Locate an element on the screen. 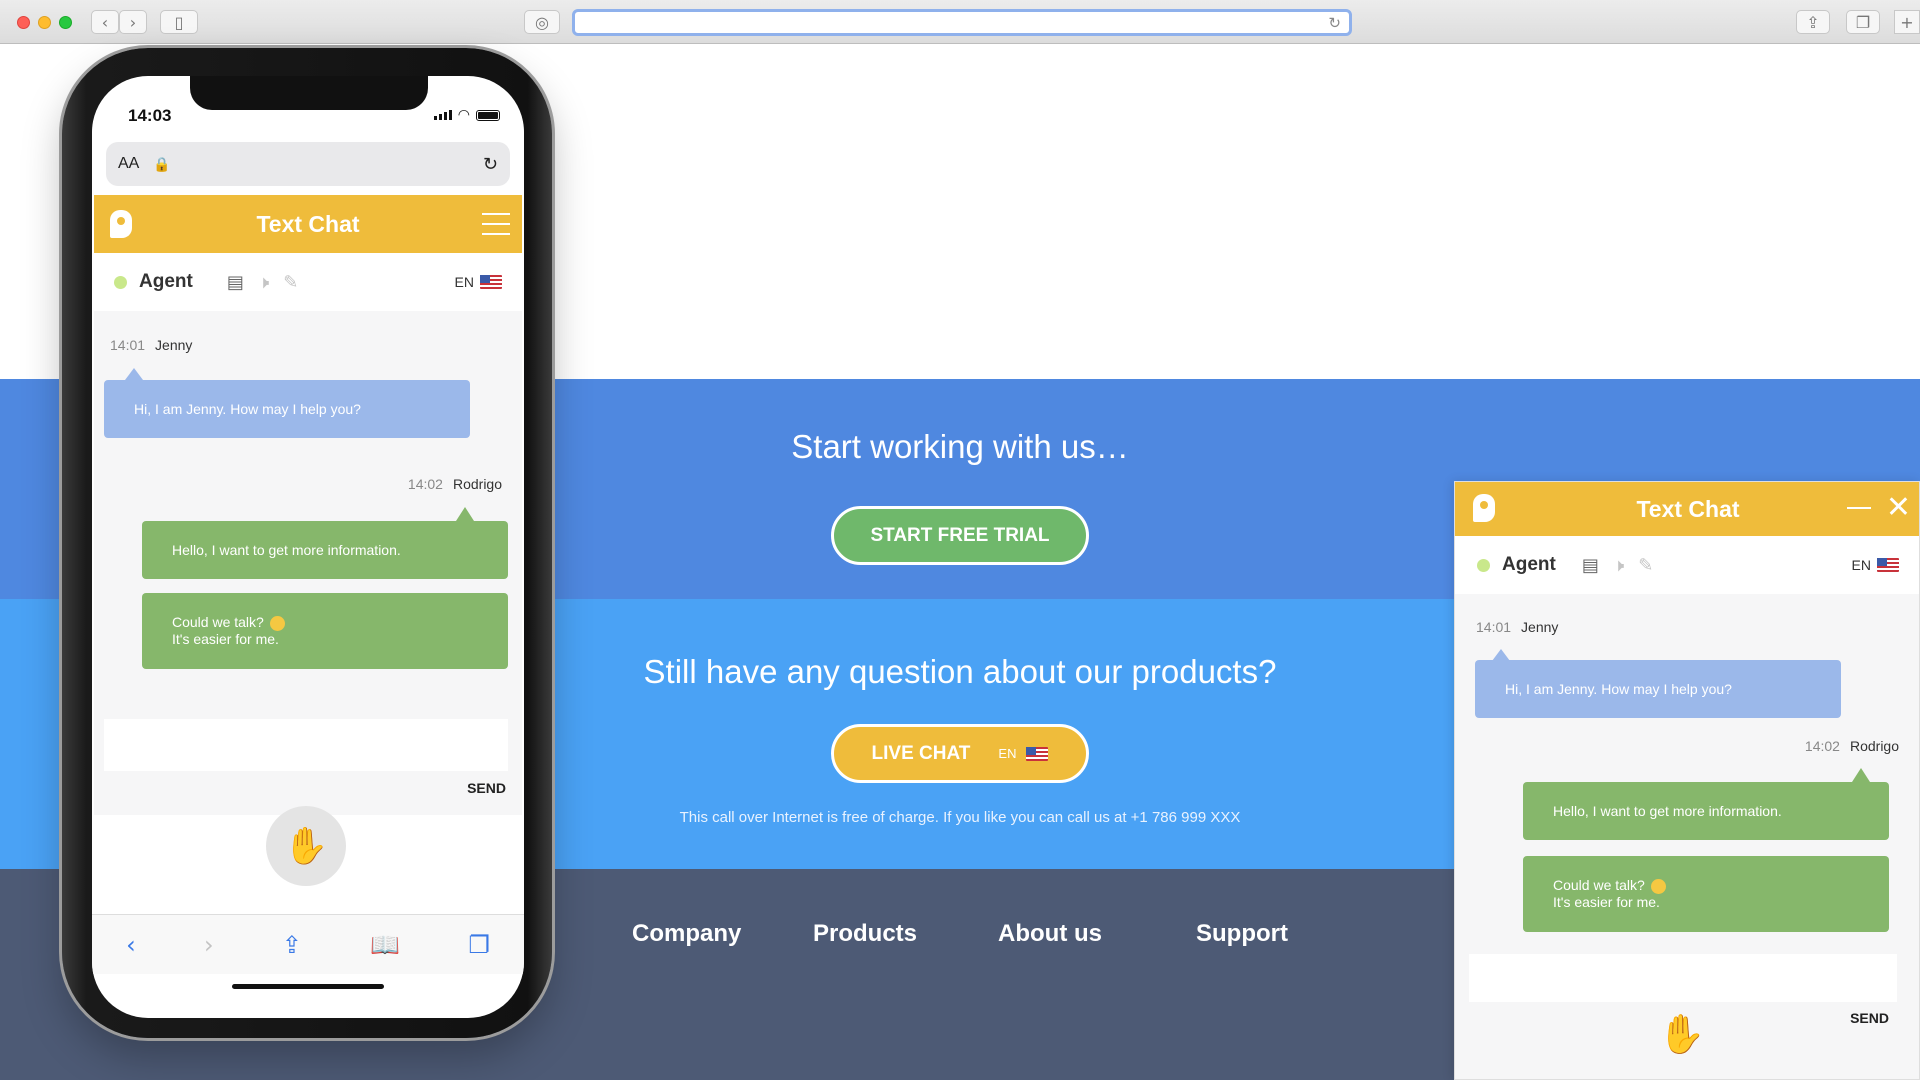  minimize-window-button is located at coordinates (44, 22).